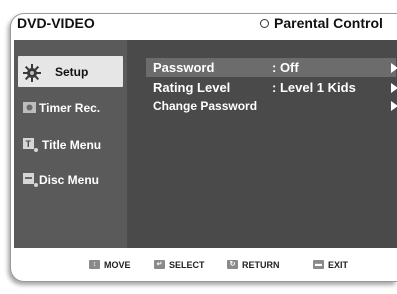 The width and height of the screenshot is (397, 294). What do you see at coordinates (56, 23) in the screenshot?
I see `header-title: DVD-VIDEO` at bounding box center [56, 23].